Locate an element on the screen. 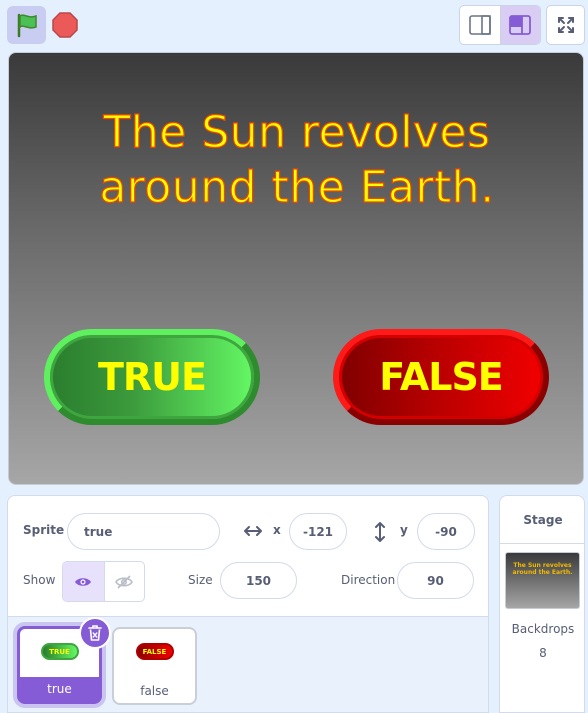 Image resolution: width=588 pixels, height=713 pixels. sprite-tile-name: true is located at coordinates (59, 689).